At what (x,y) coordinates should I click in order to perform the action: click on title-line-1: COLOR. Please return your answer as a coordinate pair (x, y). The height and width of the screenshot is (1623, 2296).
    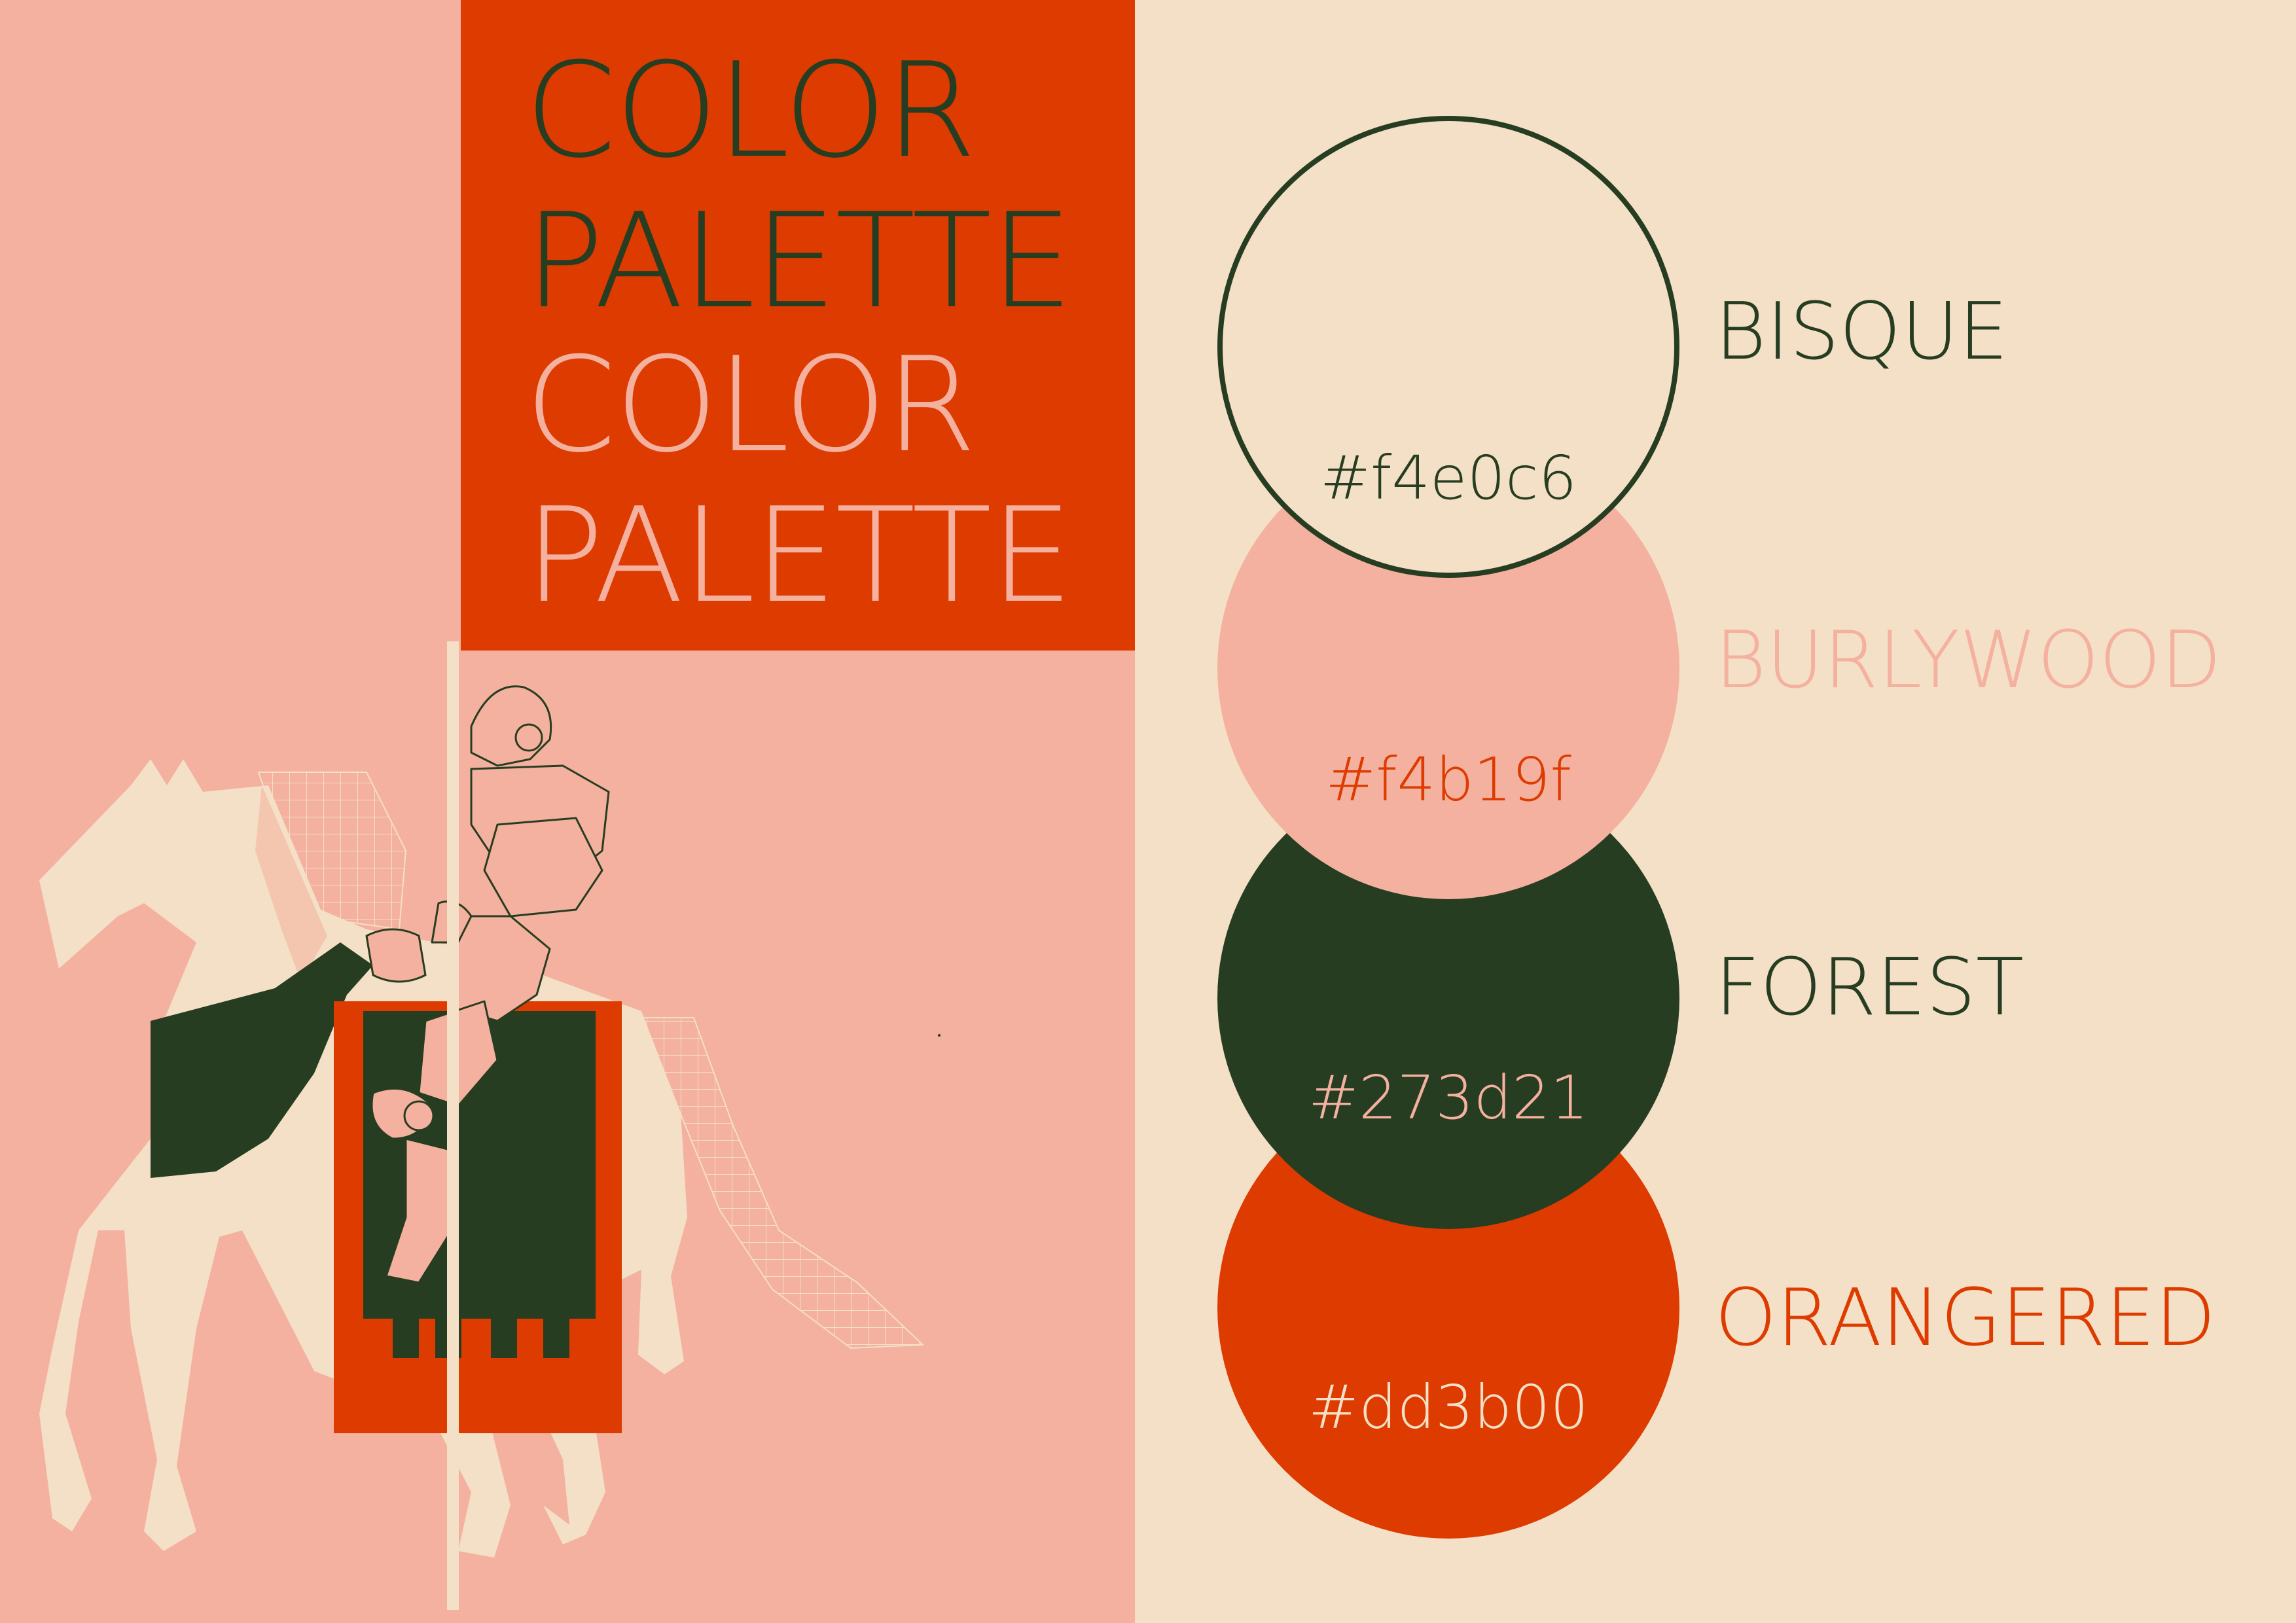
    Looking at the image, I should click on (751, 111).